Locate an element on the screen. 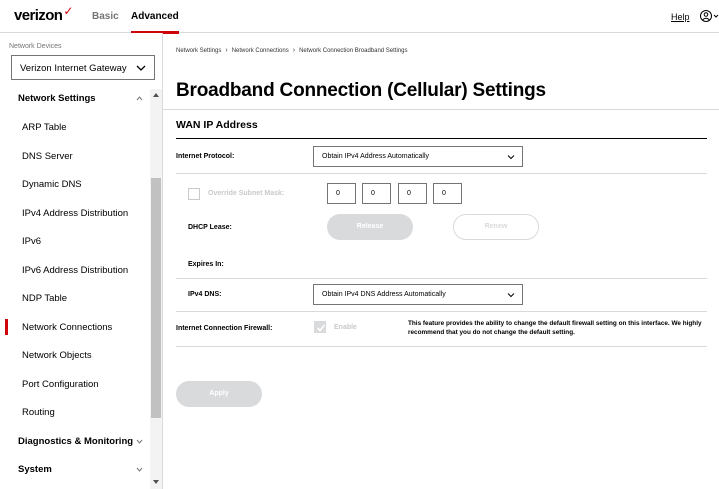 This screenshot has height=489, width=719. chevron-up-icon is located at coordinates (139, 98).